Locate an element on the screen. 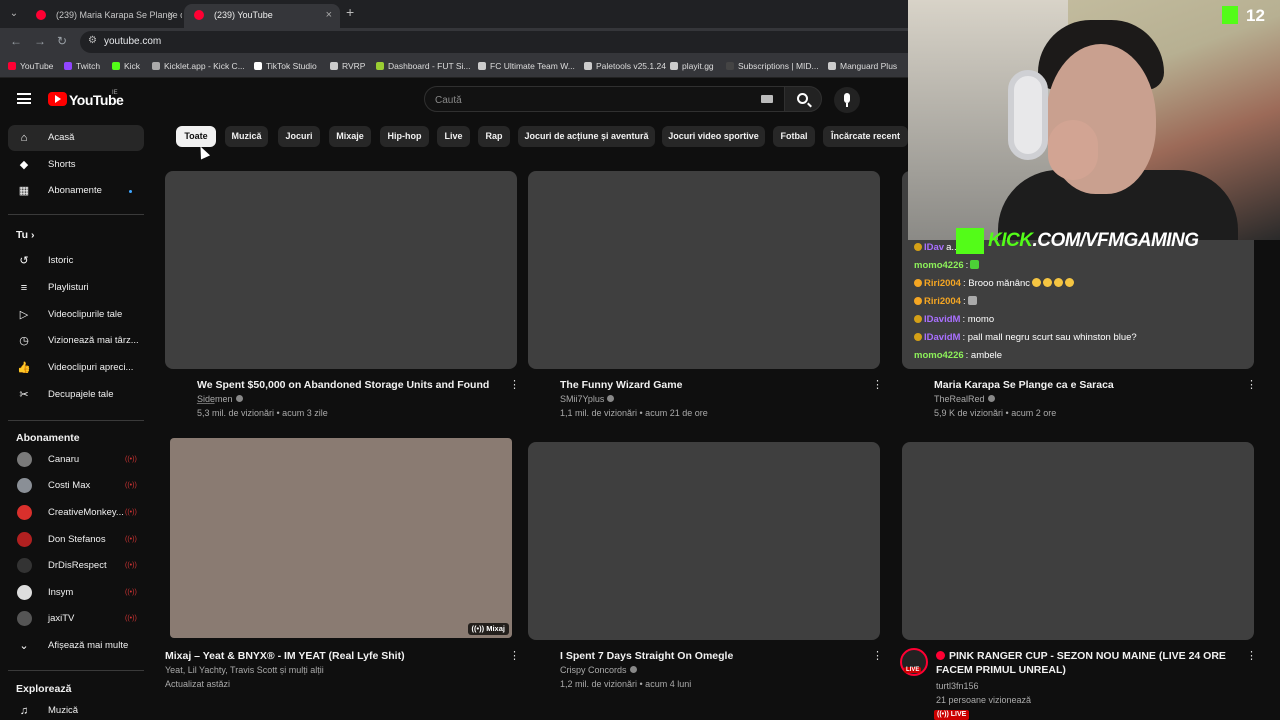  channel-name: TheRealRed is located at coordinates (964, 399).